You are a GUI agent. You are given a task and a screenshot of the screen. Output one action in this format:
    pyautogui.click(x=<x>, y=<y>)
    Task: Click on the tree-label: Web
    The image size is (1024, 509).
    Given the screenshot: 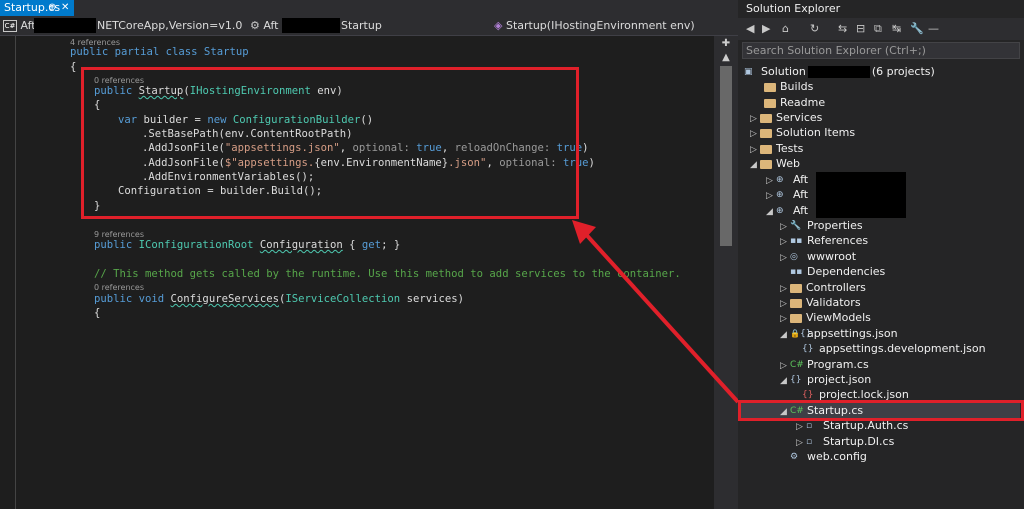 What is the action you would take?
    pyautogui.click(x=788, y=163)
    